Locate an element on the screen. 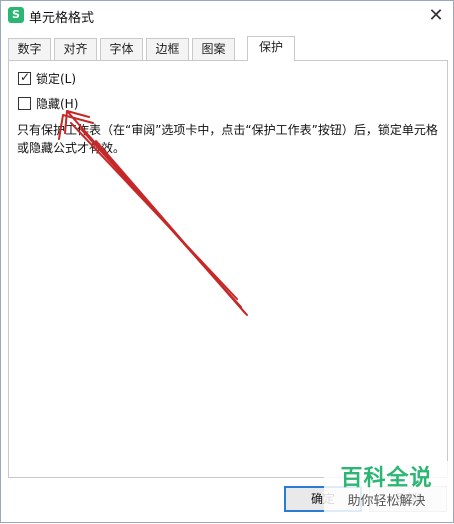  locked-option: ✓ 锁定(L) is located at coordinates (47, 78).